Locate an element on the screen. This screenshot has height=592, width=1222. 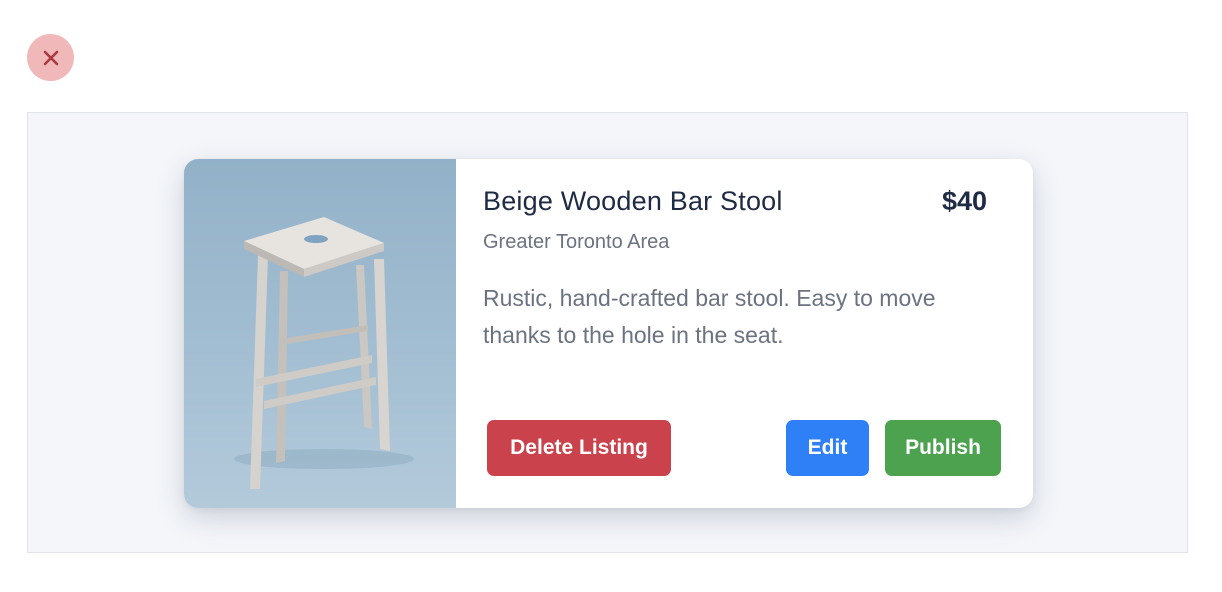
close-icon is located at coordinates (50, 57).